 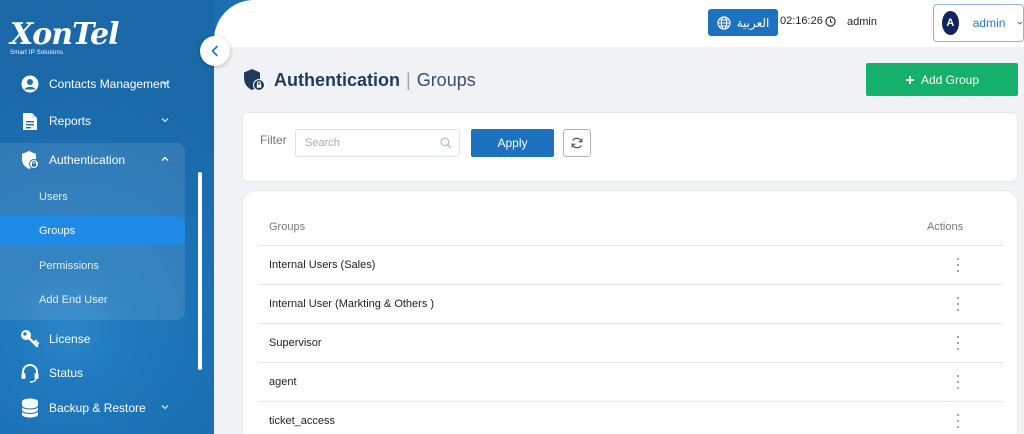 I want to click on group-name: Internal User (Markting & Others ), so click(x=352, y=304).